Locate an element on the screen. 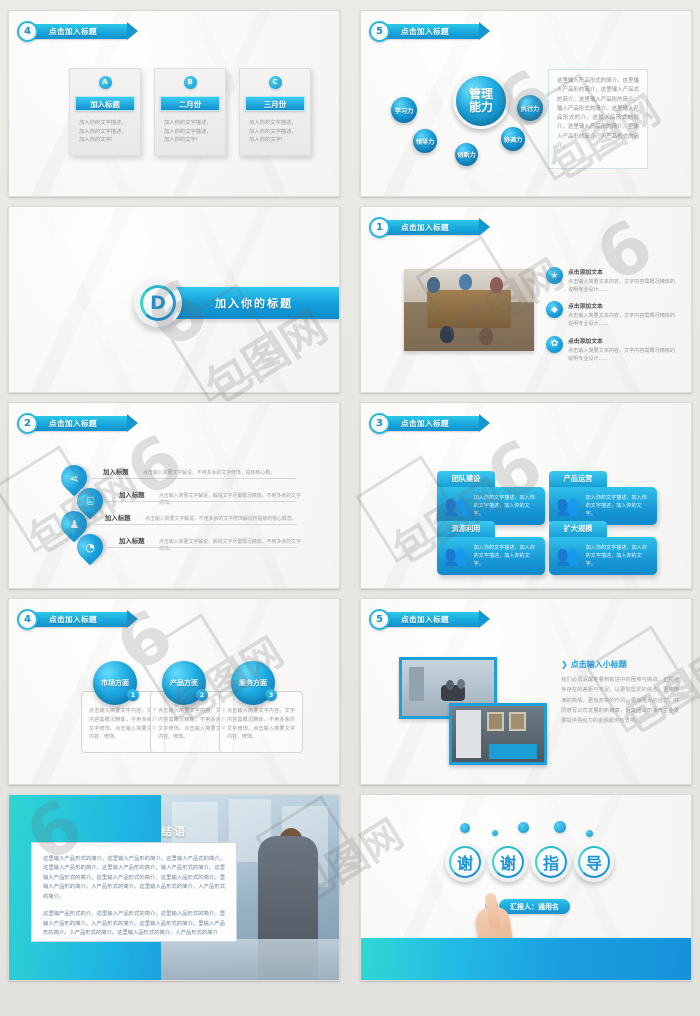  satellite-circle: 领导力 is located at coordinates (425, 141).